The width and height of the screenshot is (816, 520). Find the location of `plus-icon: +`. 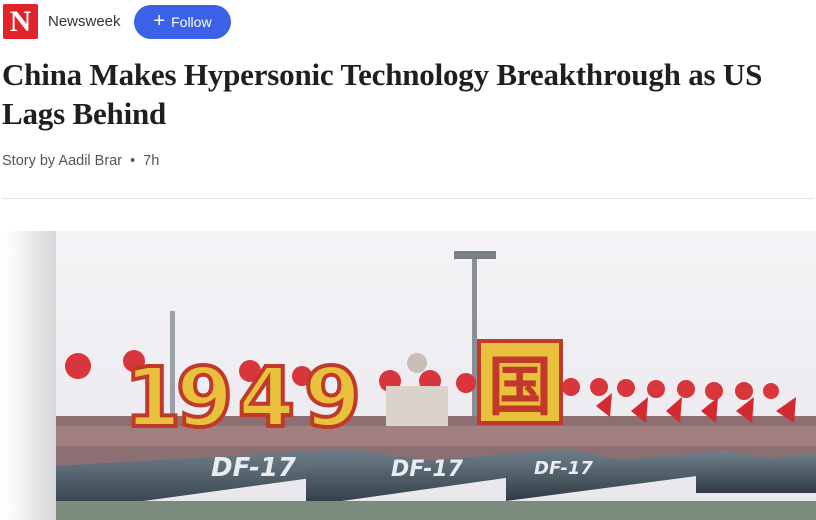

plus-icon: + is located at coordinates (159, 21).